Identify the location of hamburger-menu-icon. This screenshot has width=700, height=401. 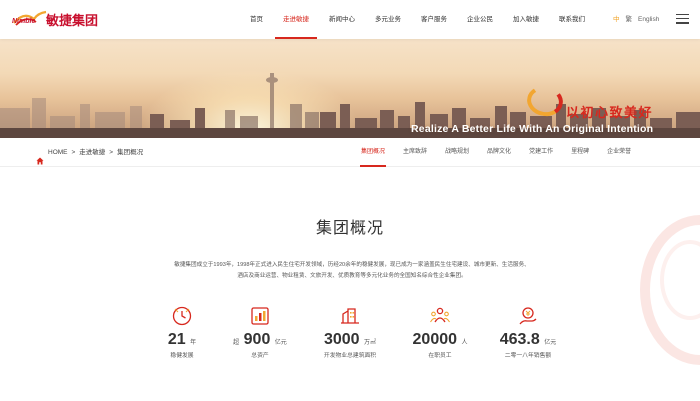
(682, 19).